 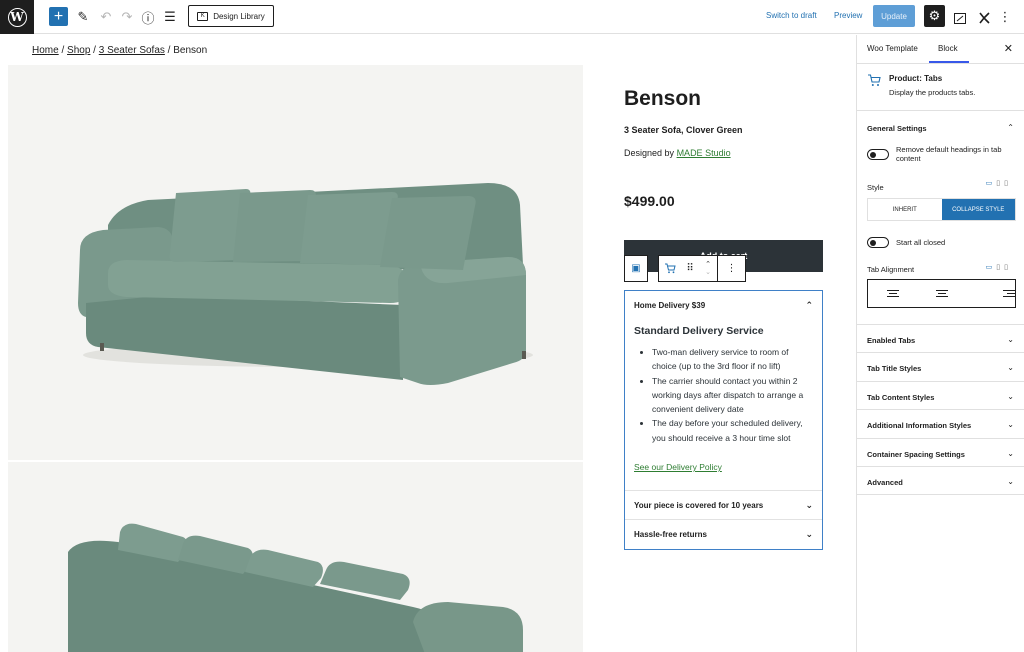 I want to click on move-arrows: ⌃ ⌄, so click(x=708, y=268).